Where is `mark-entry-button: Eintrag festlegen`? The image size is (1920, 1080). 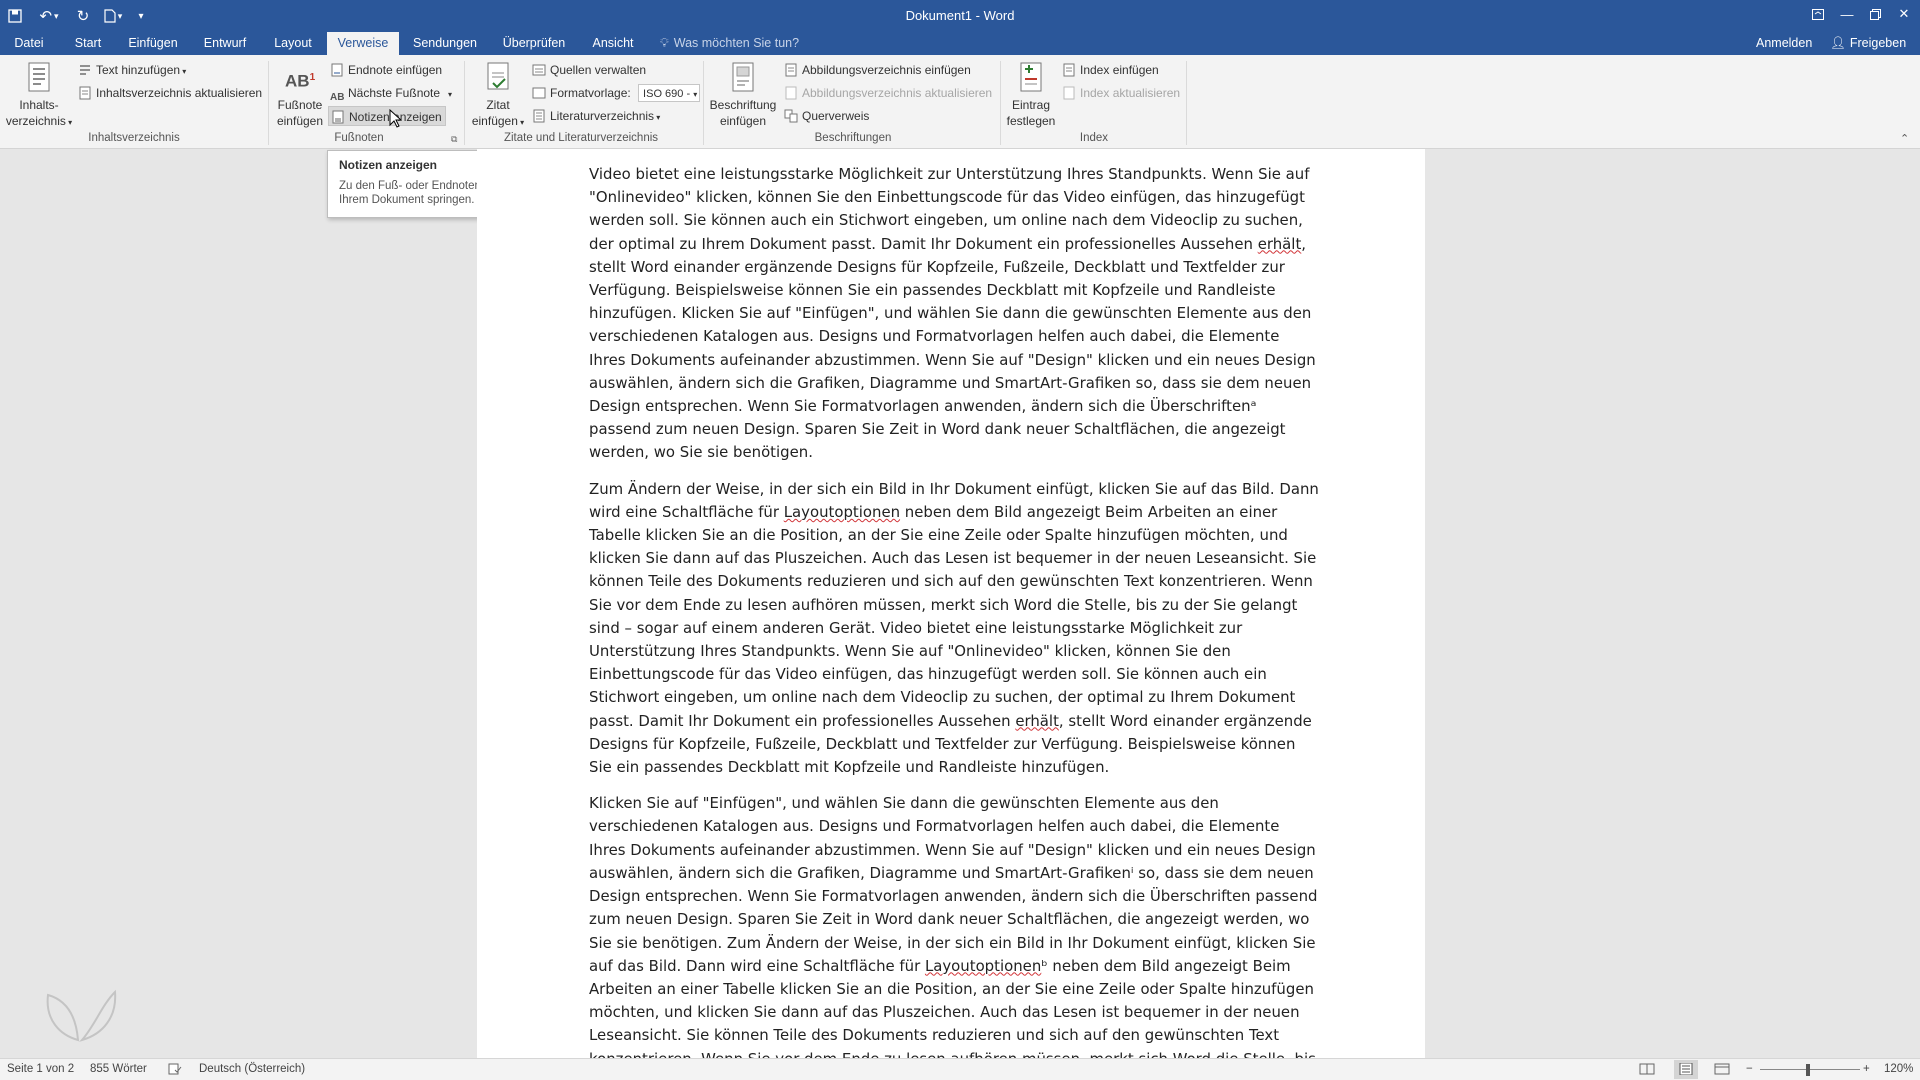 mark-entry-button: Eintrag festlegen is located at coordinates (1031, 95).